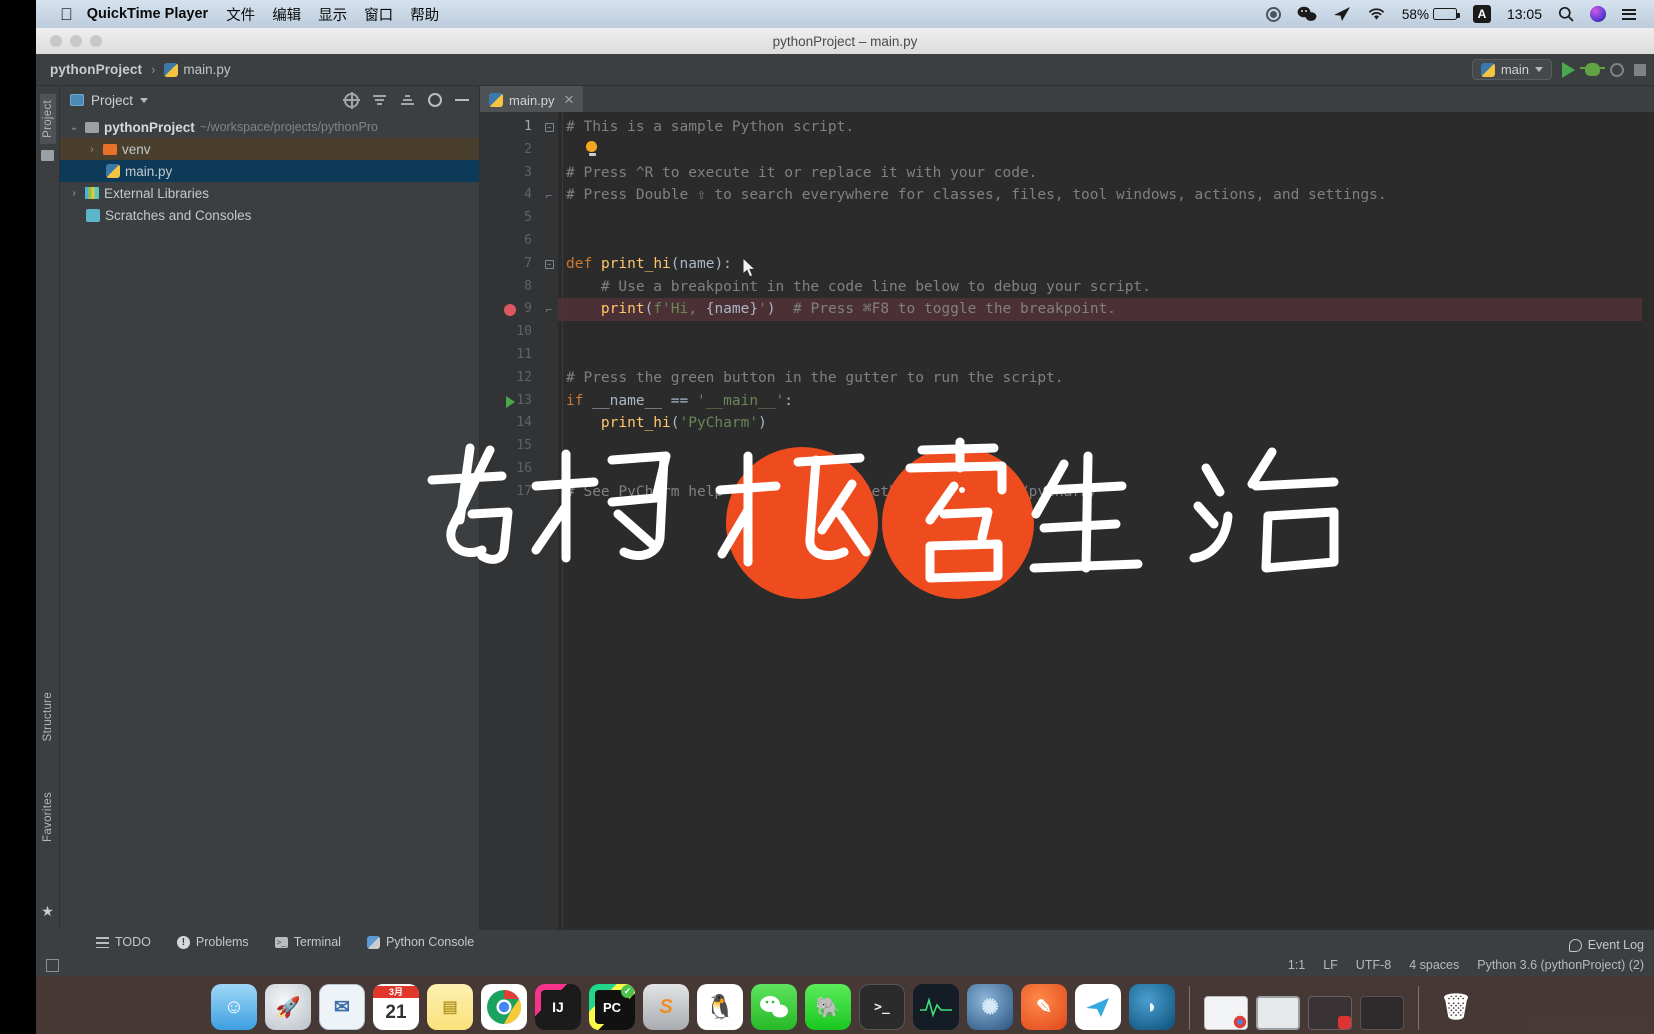  Describe the element at coordinates (47, 119) in the screenshot. I see `sidebar-item-project: Project` at that location.